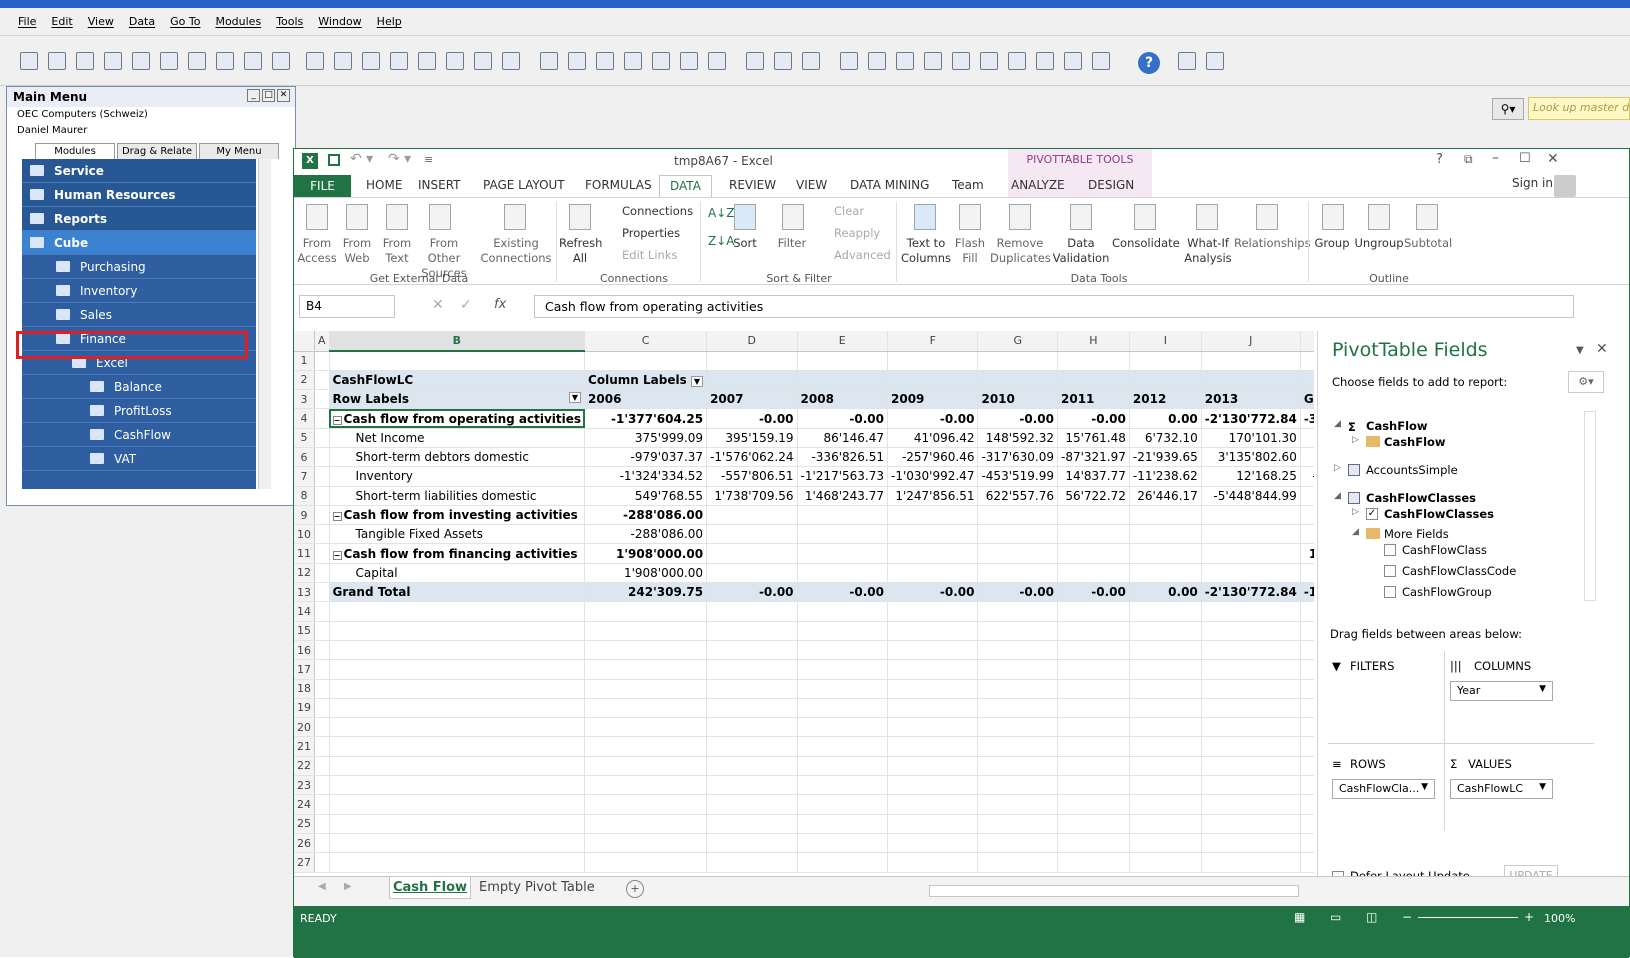 This screenshot has height=958, width=1630. What do you see at coordinates (457, 515) in the screenshot?
I see `pivot-row-label: − Cash flow from investing activities` at bounding box center [457, 515].